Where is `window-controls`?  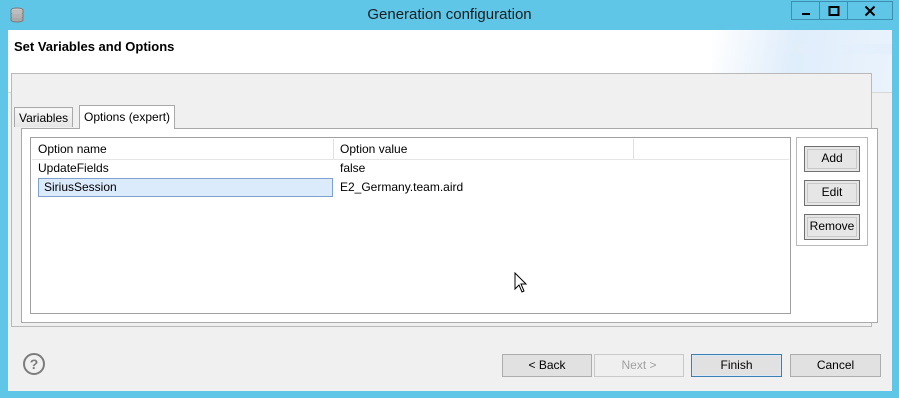 window-controls is located at coordinates (842, 11).